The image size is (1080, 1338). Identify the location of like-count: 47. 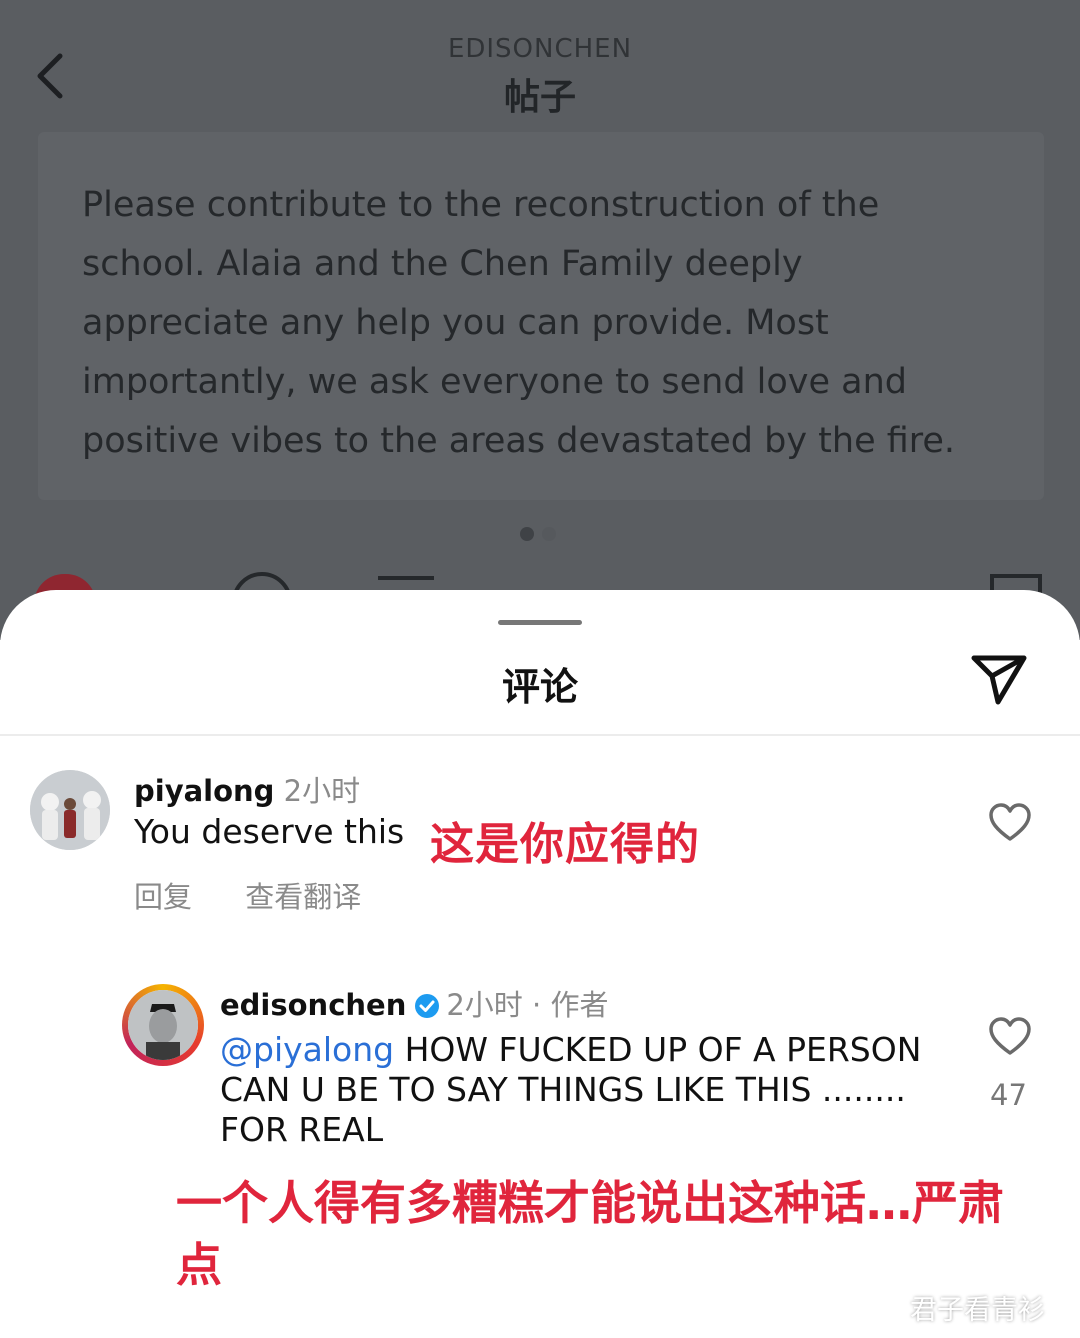
(1008, 1095).